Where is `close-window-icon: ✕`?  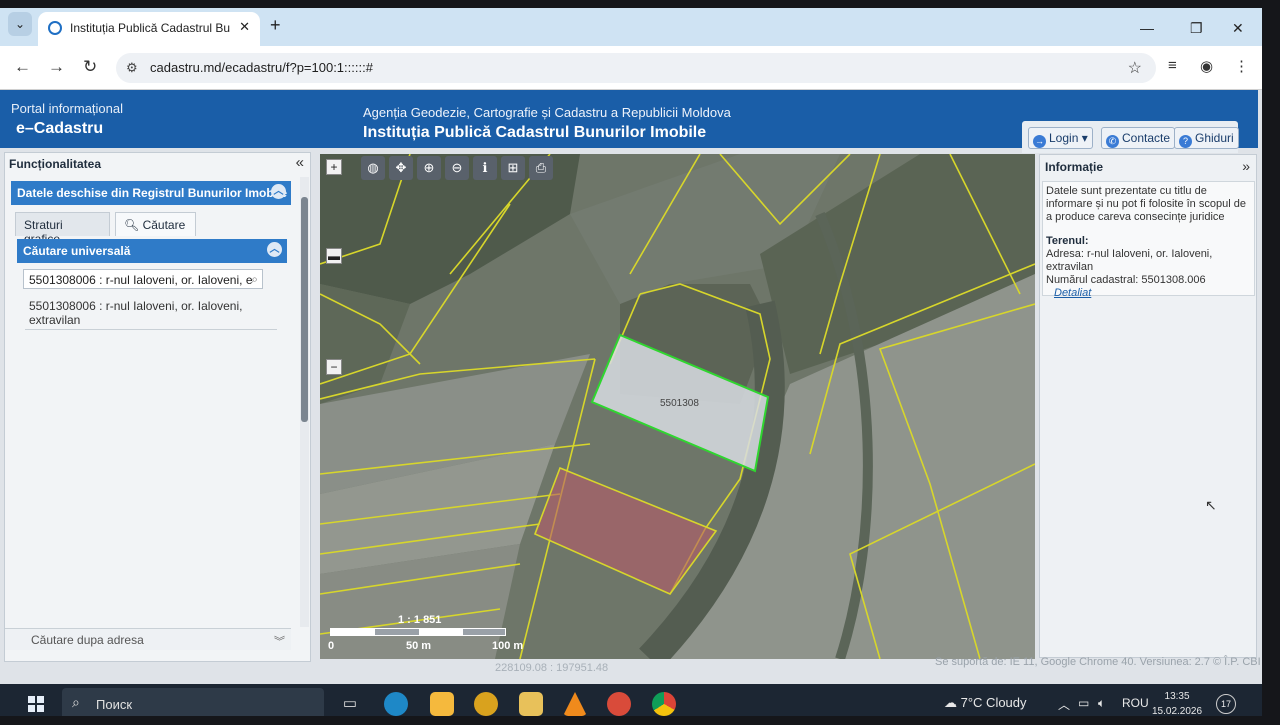
close-window-icon: ✕ is located at coordinates (1238, 28).